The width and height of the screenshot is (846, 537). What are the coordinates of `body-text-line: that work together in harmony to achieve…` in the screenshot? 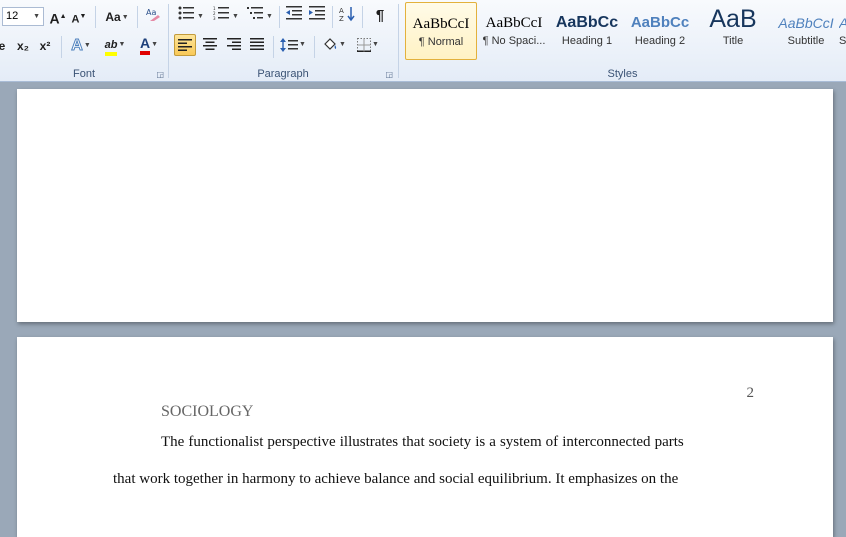 It's located at (396, 479).